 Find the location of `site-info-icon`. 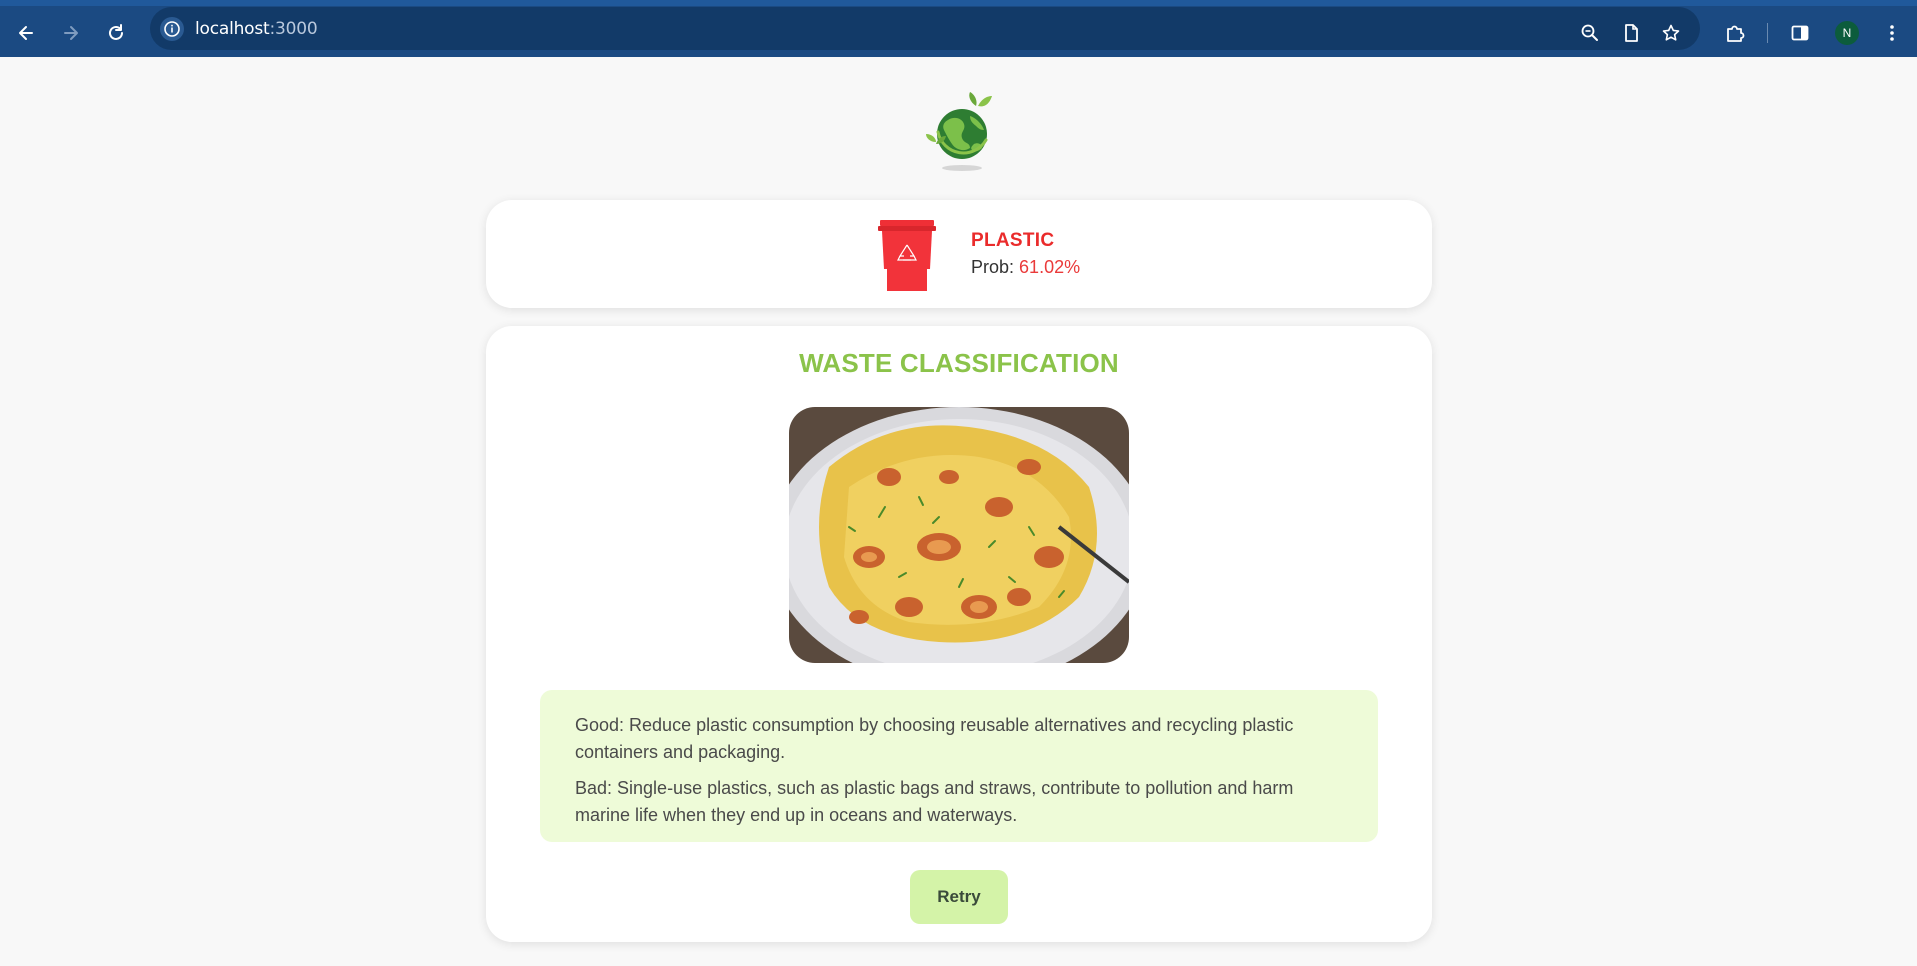

site-info-icon is located at coordinates (172, 29).